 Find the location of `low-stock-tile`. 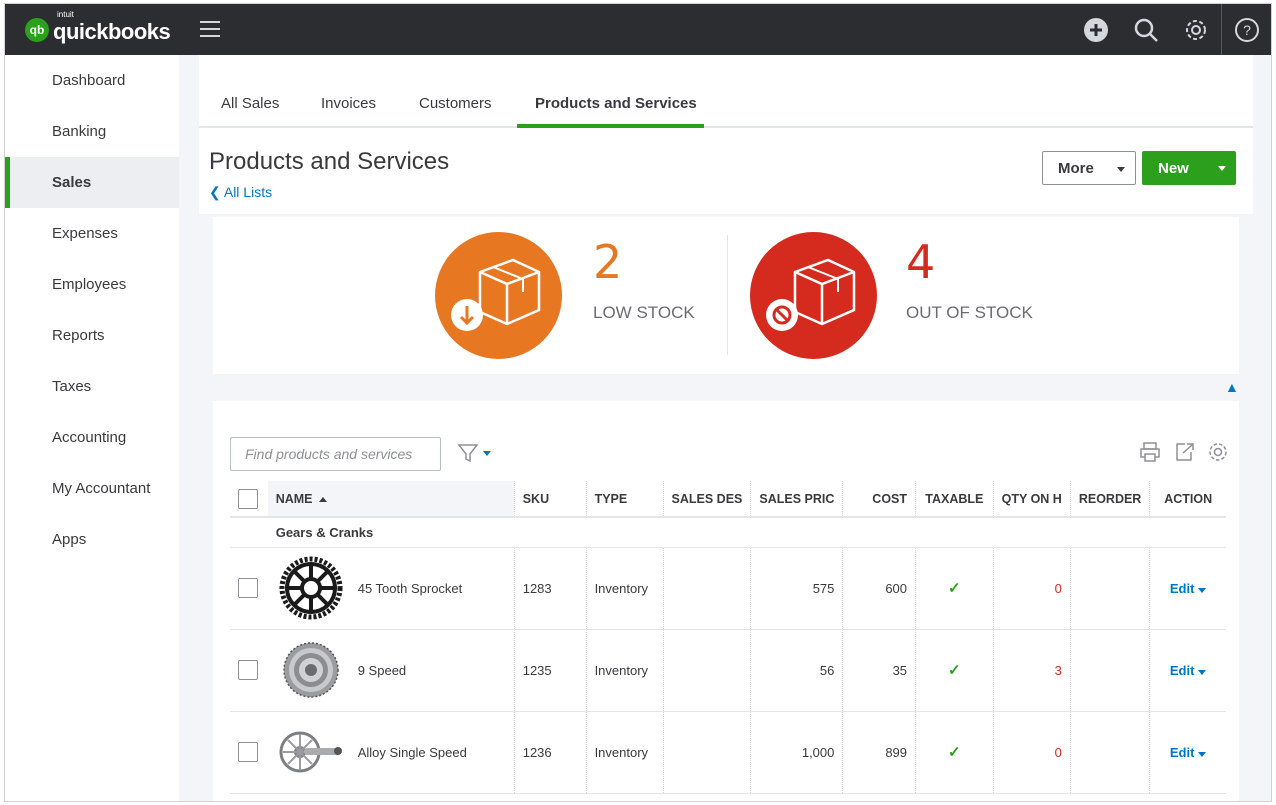

low-stock-tile is located at coordinates (498, 295).